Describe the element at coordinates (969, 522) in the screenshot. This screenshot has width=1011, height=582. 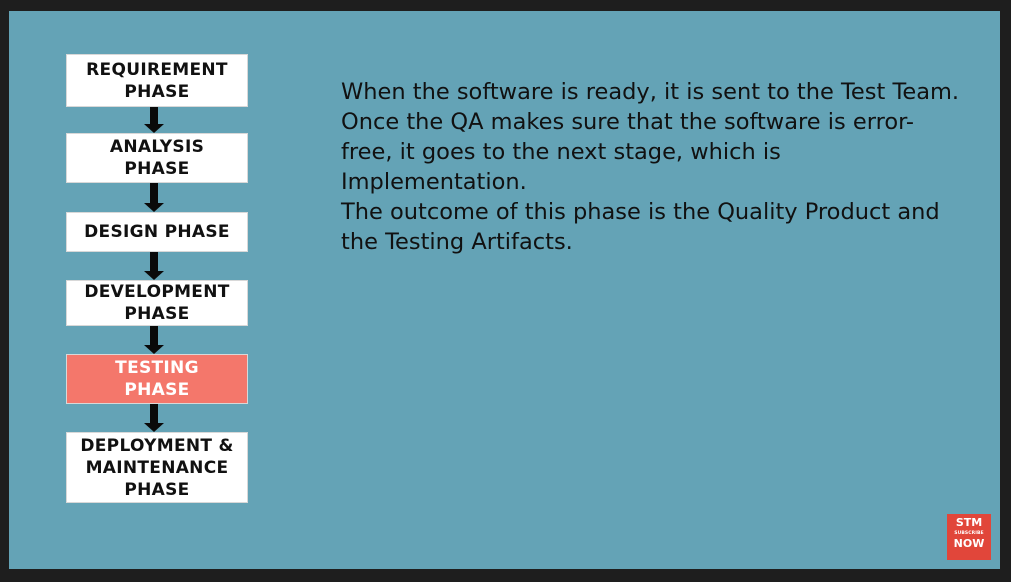
I see `badge-line: STM` at that location.